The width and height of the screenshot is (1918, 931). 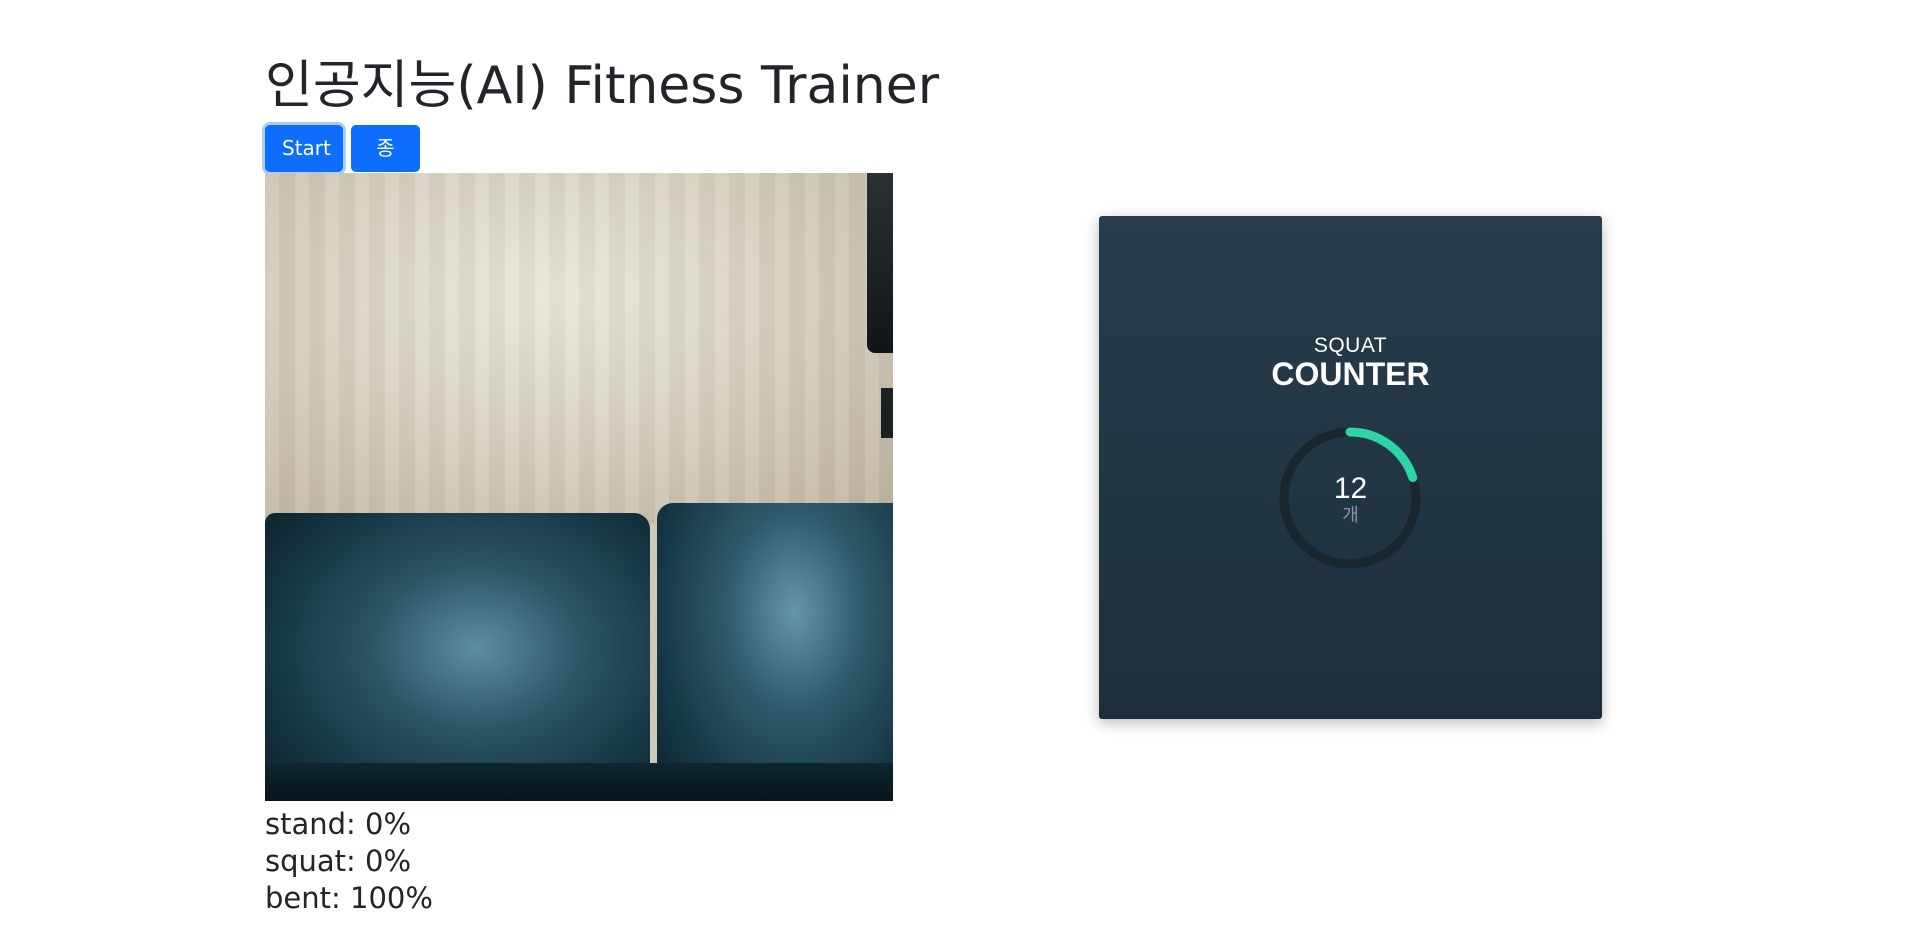 I want to click on page-title: 인공지능(AI) Fitness Trainer, so click(x=602, y=86).